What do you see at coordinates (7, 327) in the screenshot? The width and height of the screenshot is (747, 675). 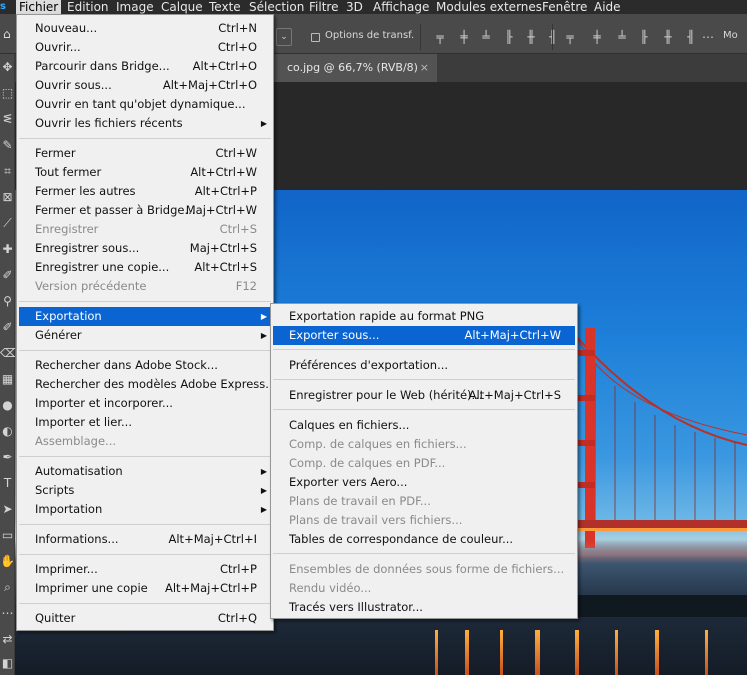 I see `history-brush-tool-icon: ✐` at bounding box center [7, 327].